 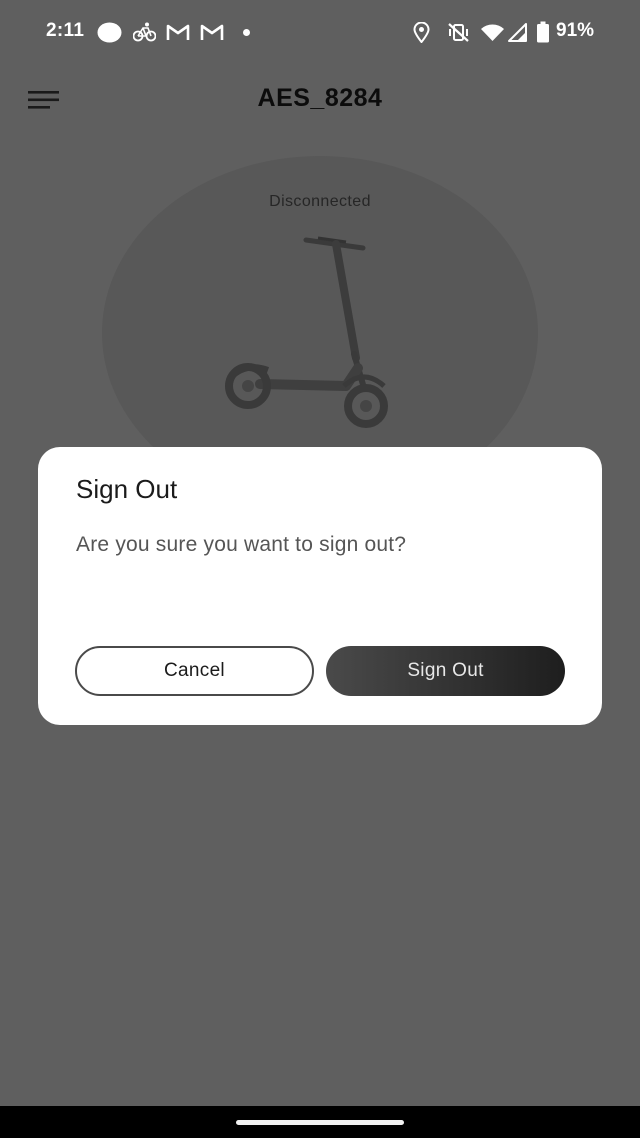 I want to click on page-title: AES_8284, so click(x=320, y=98).